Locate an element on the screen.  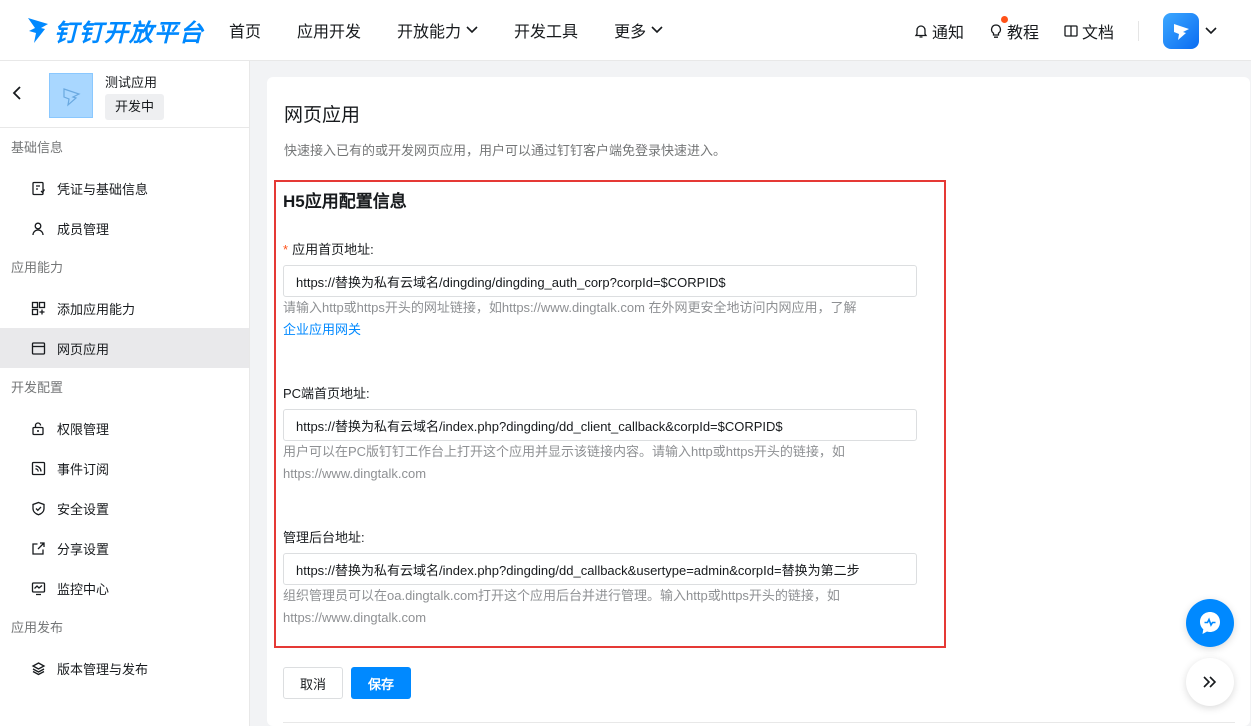
nav-open-capability: 开放能力 is located at coordinates (437, 30).